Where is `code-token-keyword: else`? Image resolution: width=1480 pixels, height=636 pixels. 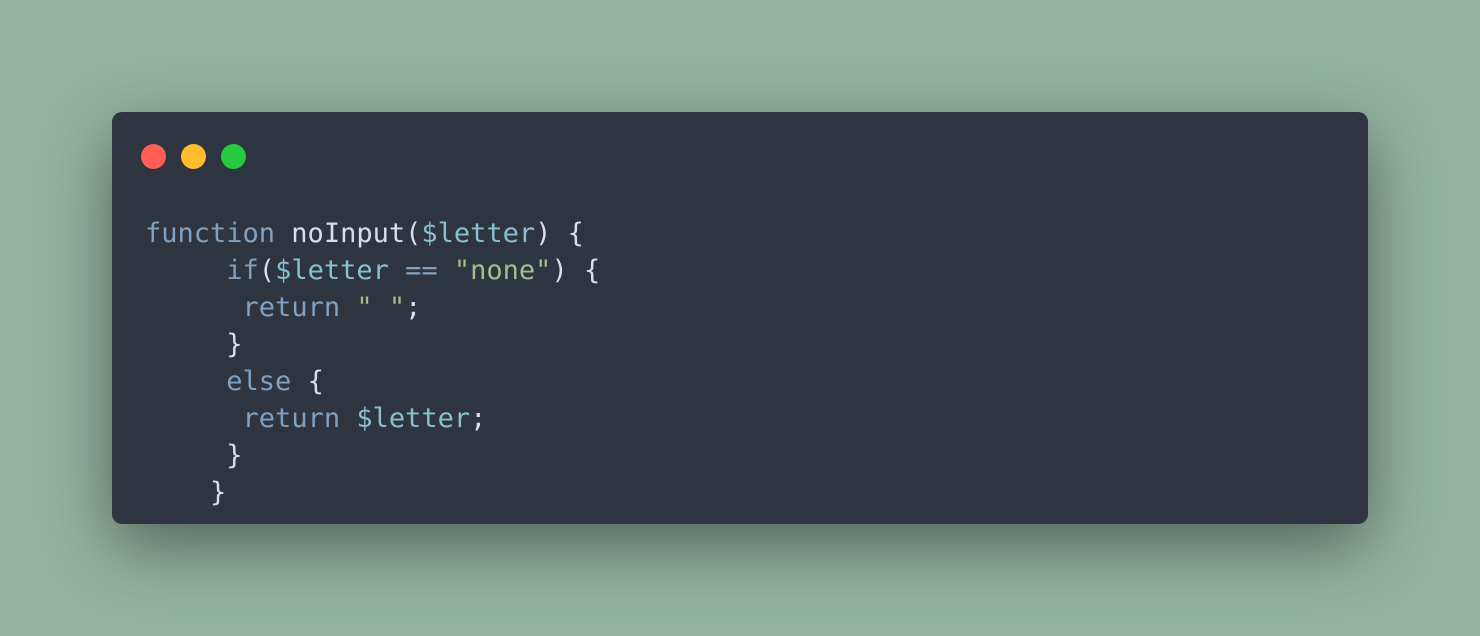
code-token-keyword: else is located at coordinates (259, 381).